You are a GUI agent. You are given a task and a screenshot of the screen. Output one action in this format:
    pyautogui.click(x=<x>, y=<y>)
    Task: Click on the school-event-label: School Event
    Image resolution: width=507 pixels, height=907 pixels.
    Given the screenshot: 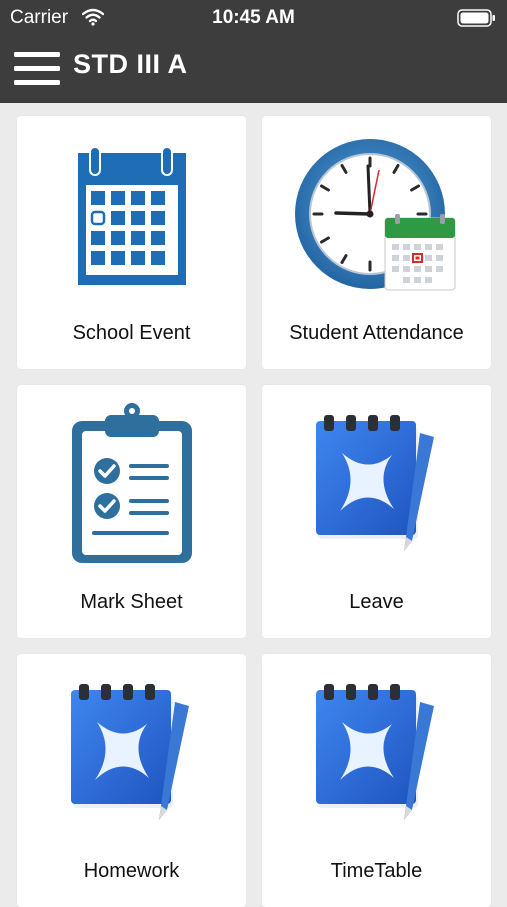 What is the action you would take?
    pyautogui.click(x=131, y=333)
    